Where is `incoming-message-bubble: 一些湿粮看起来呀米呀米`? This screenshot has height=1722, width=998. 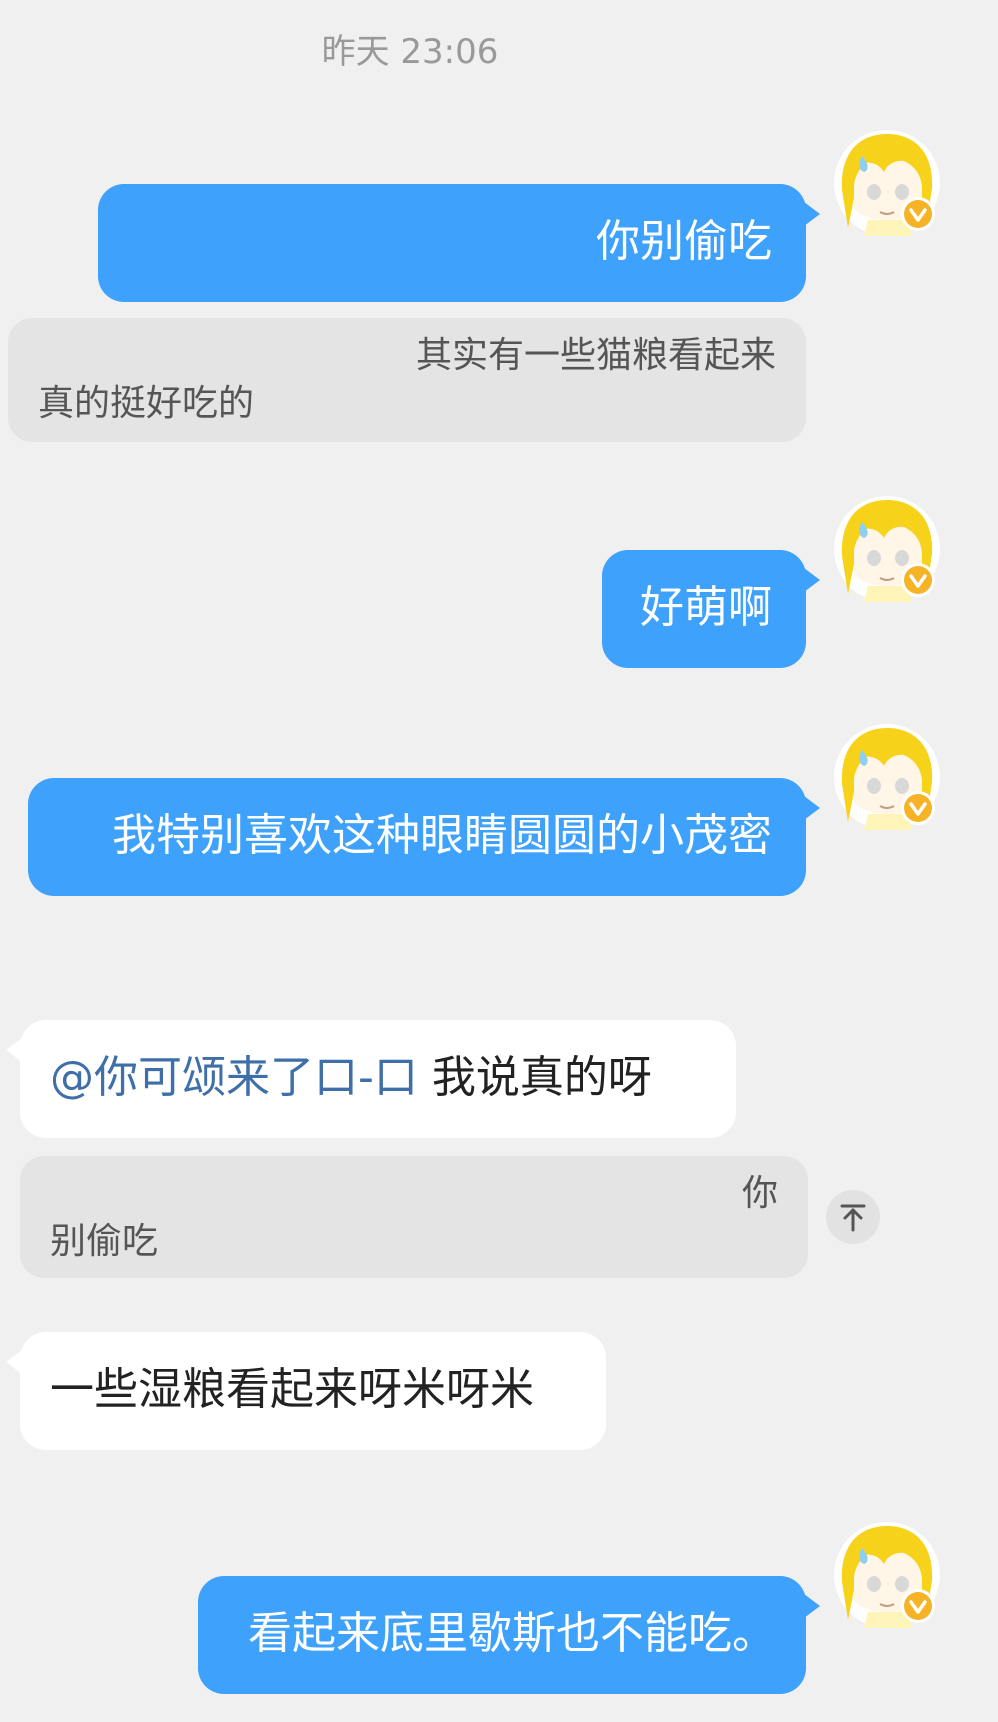 incoming-message-bubble: 一些湿粮看起来呀米呀米 is located at coordinates (306, 1391).